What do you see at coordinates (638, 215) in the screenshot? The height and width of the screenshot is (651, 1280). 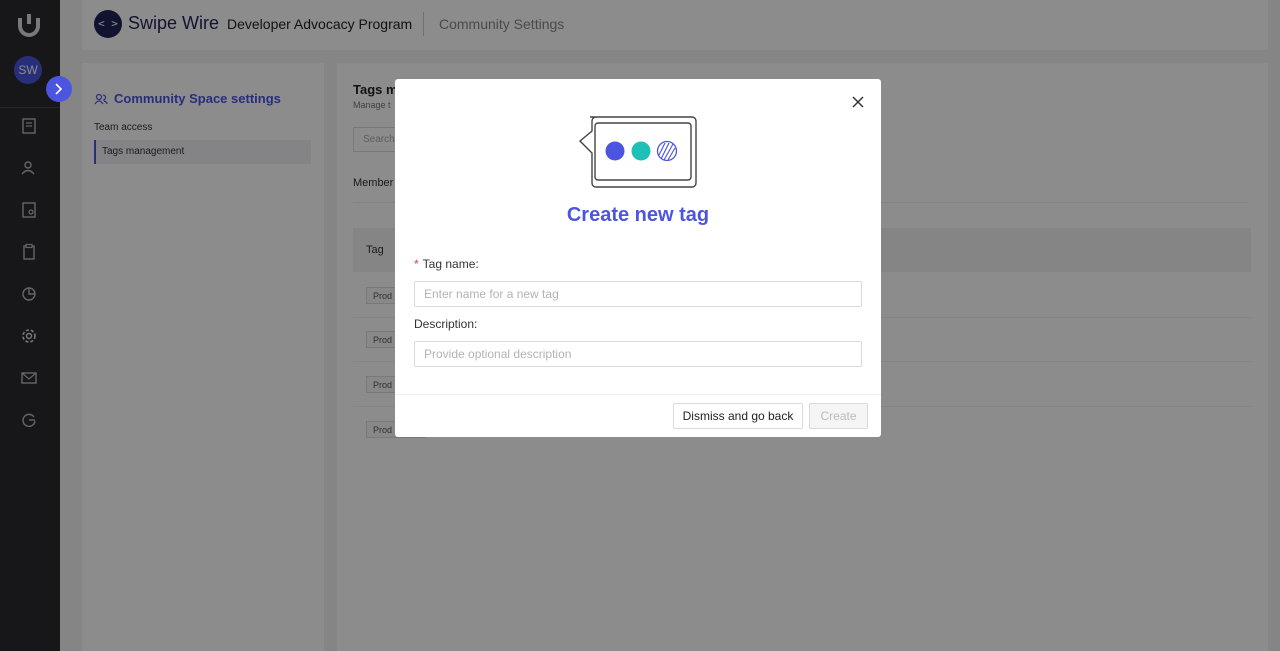 I see `modal-title: Create new tag` at bounding box center [638, 215].